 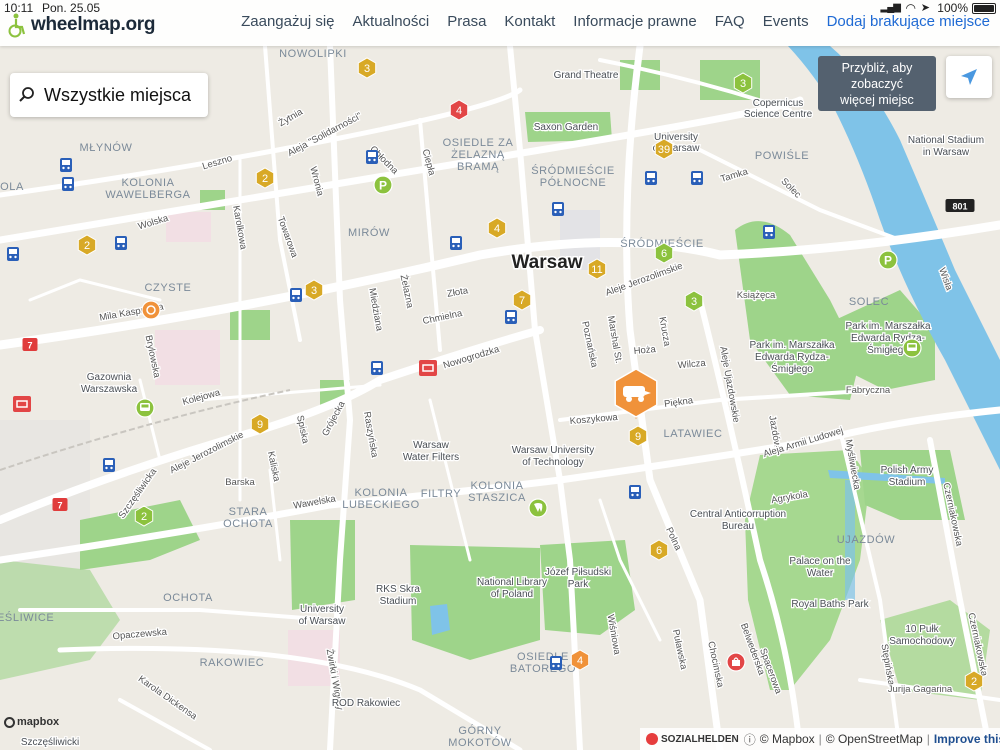 I want to click on osm-attribution: © OpenStreetMap, so click(x=874, y=739).